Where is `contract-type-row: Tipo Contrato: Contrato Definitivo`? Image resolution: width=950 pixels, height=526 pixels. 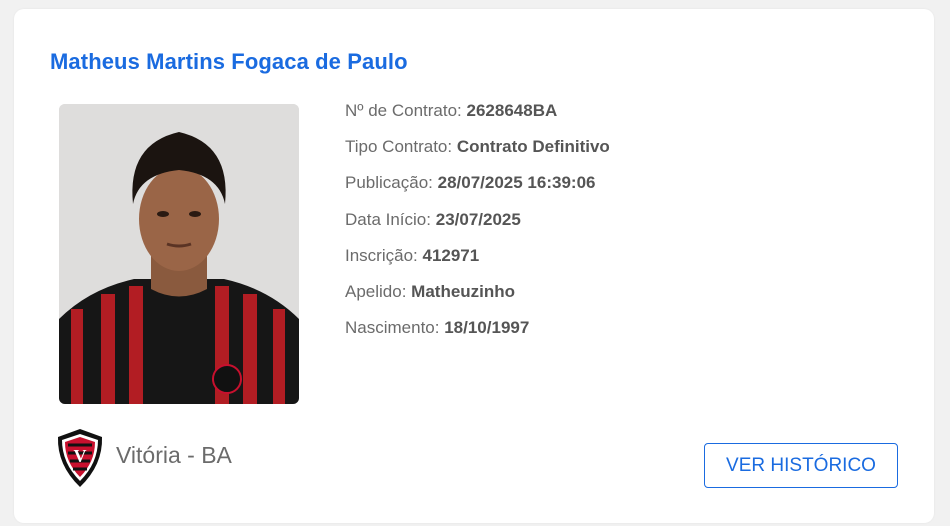 contract-type-row: Tipo Contrato: Contrato Definitivo is located at coordinates (477, 154).